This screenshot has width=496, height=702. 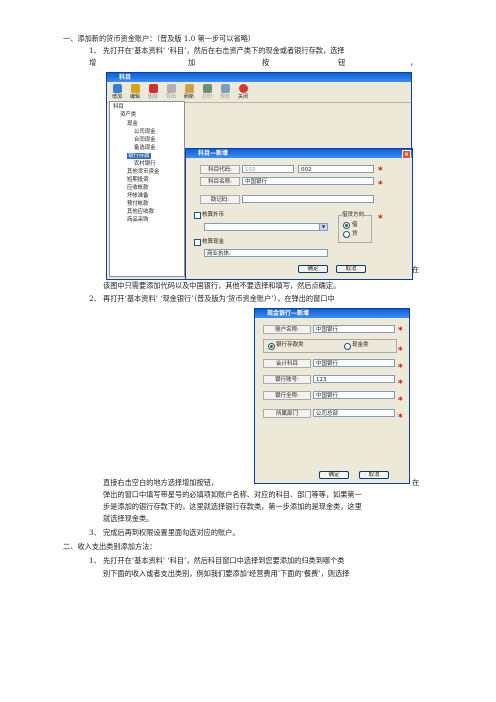 I want to click on export-button: 导出, so click(x=171, y=92).